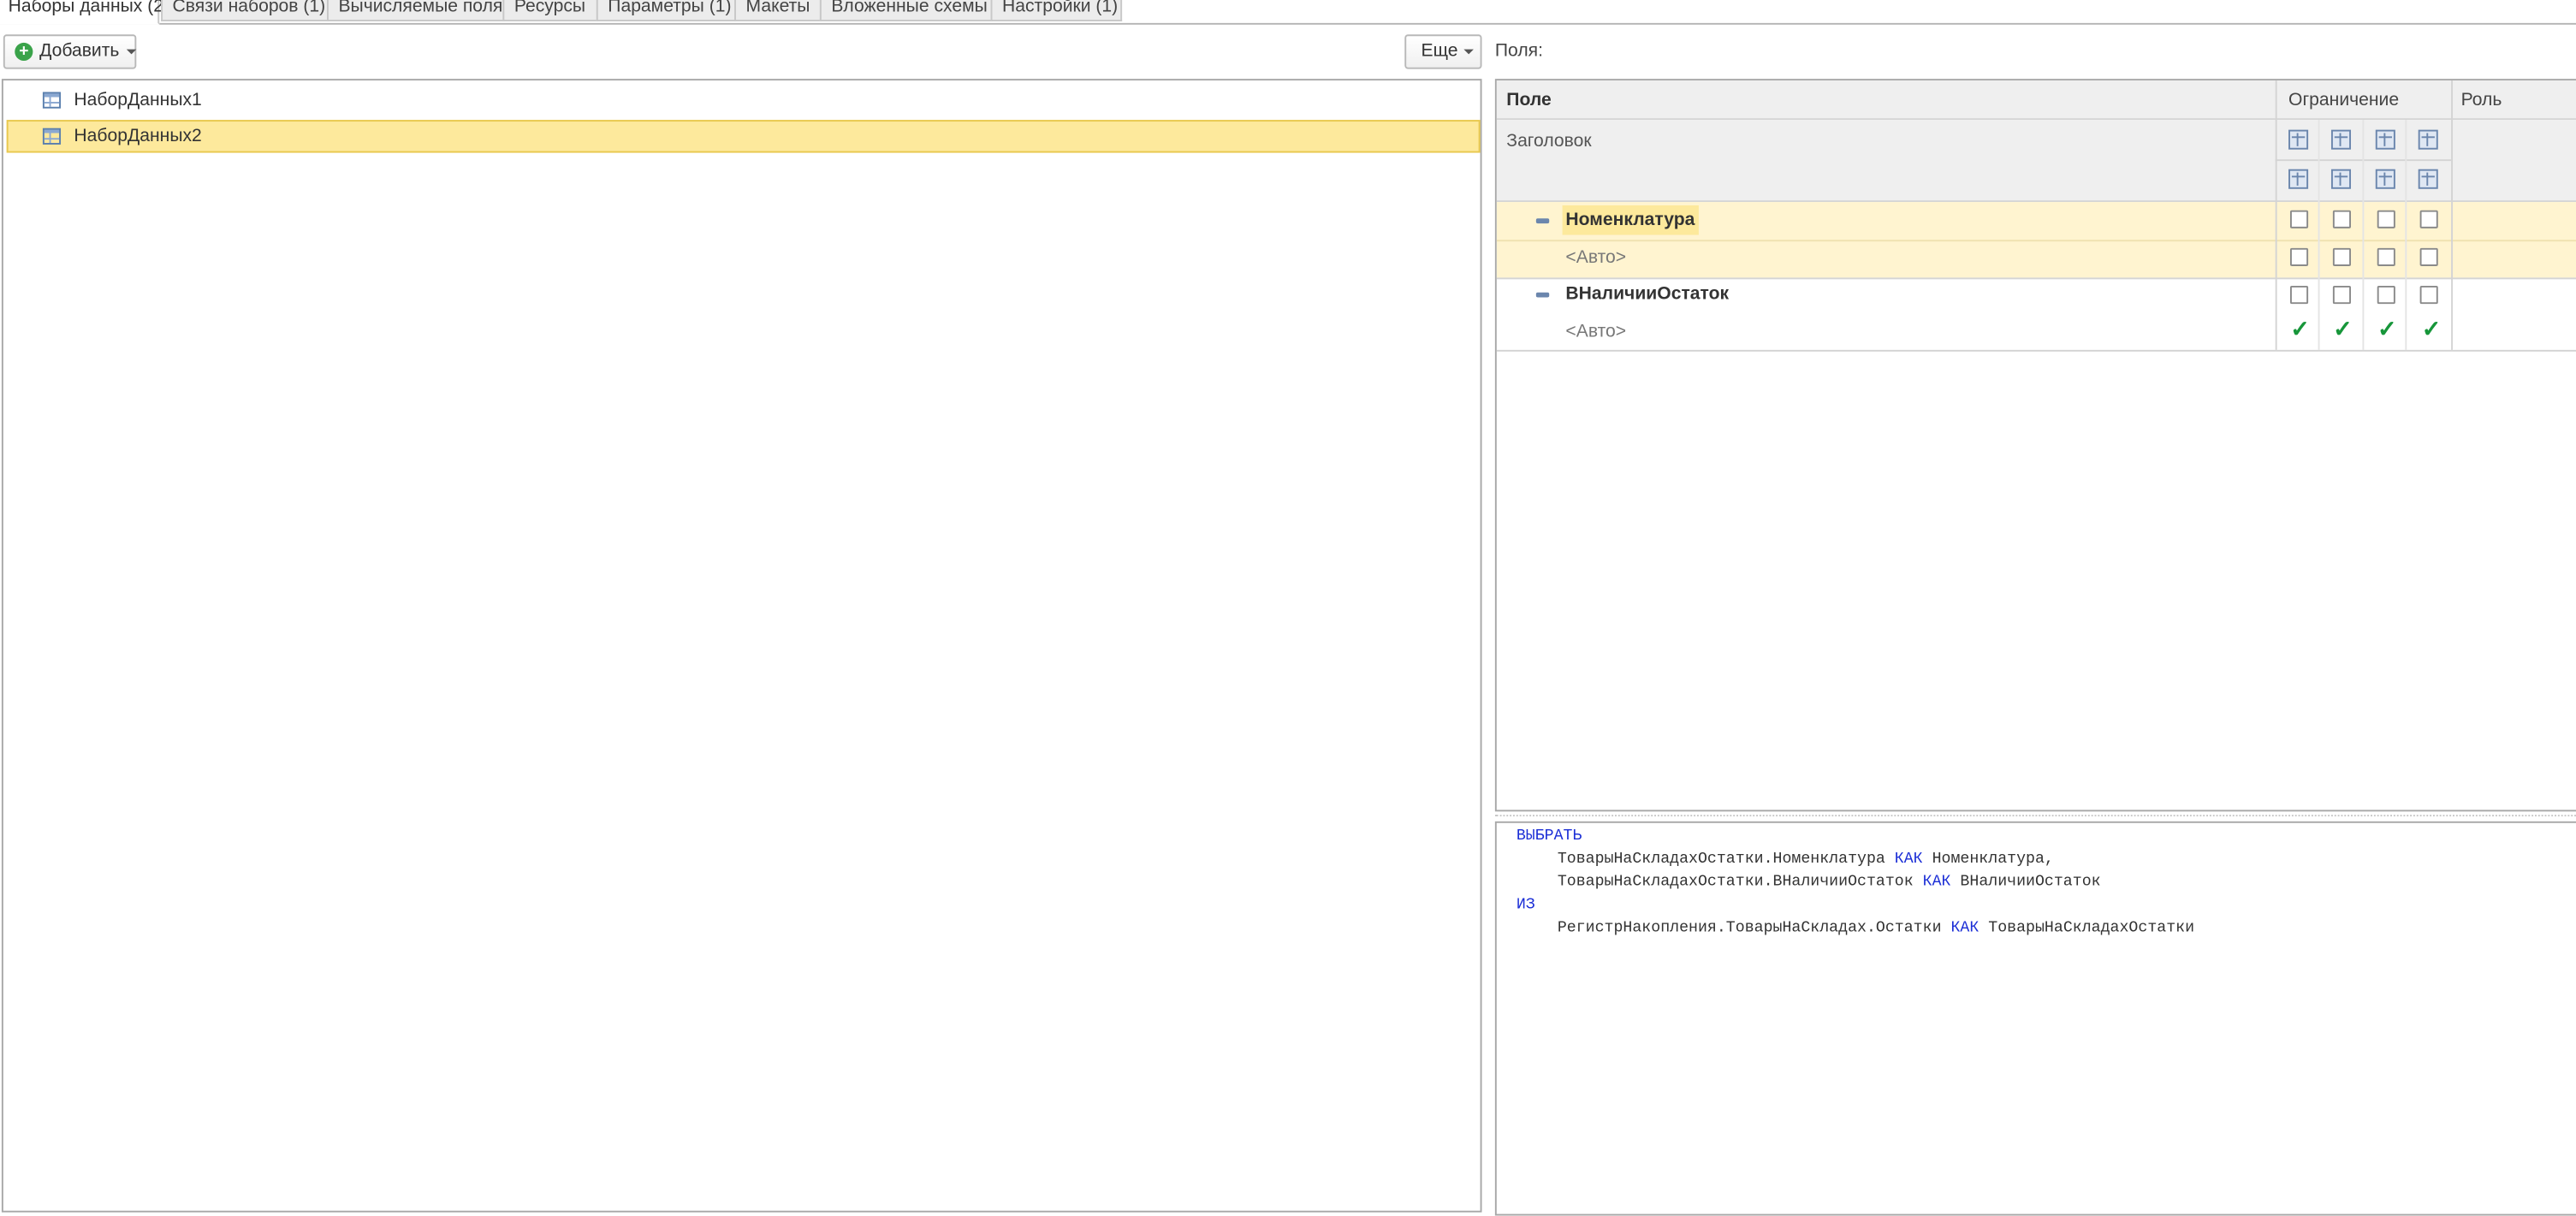 The width and height of the screenshot is (2576, 1216). Describe the element at coordinates (1056, 10) in the screenshot. I see `tab-settings: Настройки (1)` at that location.